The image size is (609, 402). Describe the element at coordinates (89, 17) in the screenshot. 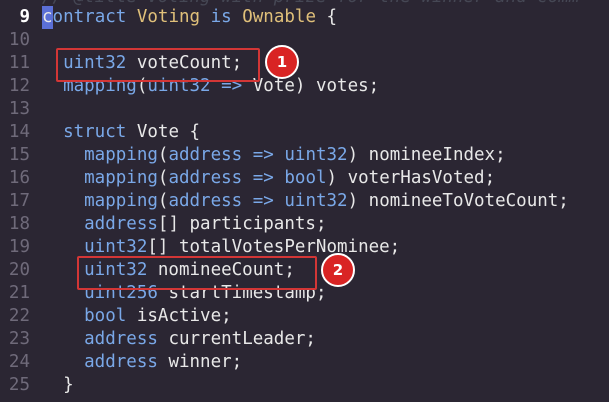

I see `code-token: ontract` at that location.